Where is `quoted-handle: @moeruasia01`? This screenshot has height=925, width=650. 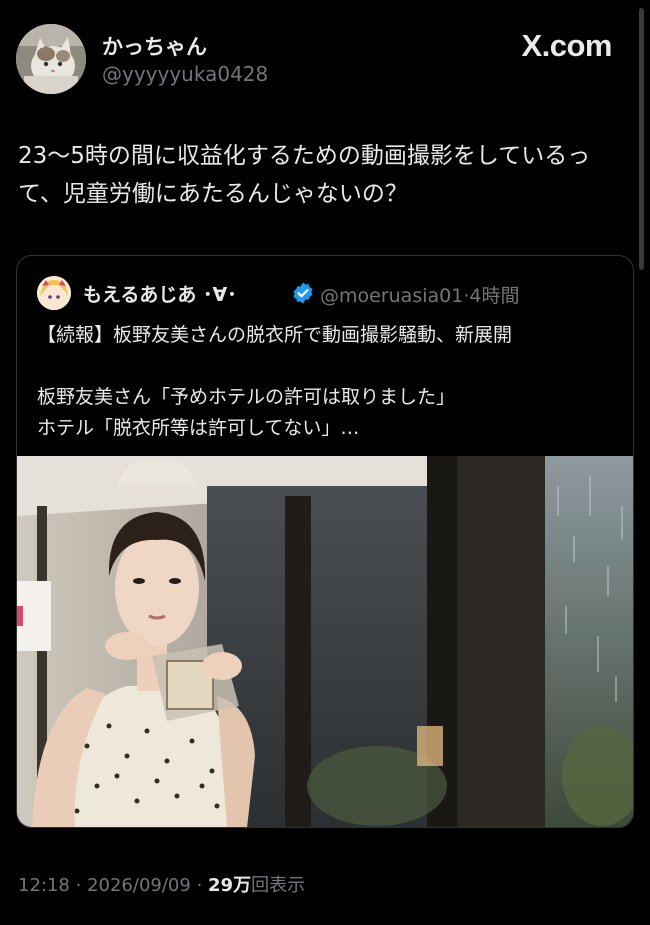
quoted-handle: @moeruasia01 is located at coordinates (391, 296).